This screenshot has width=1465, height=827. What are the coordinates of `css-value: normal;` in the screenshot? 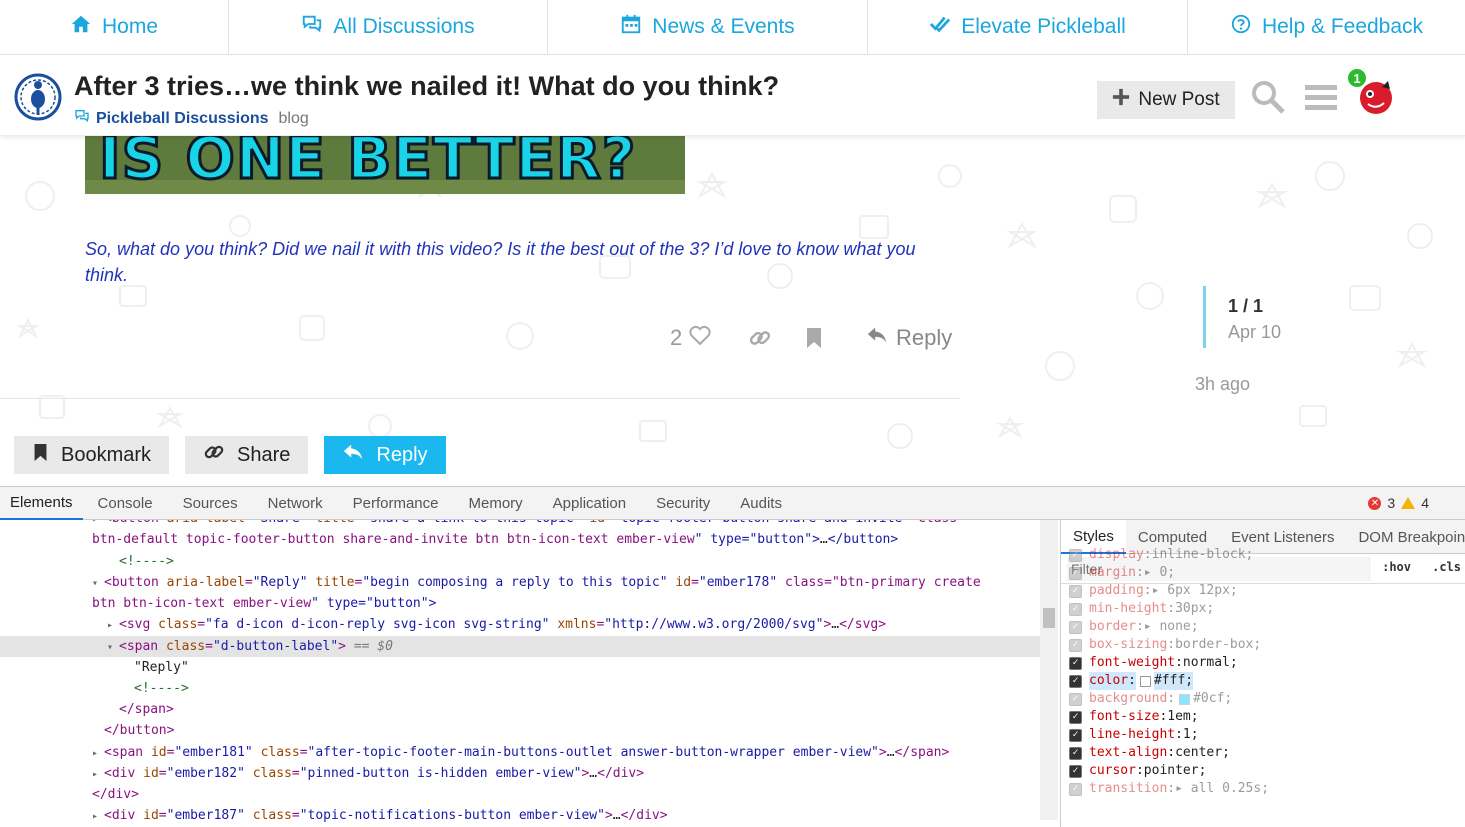 It's located at (1210, 663).